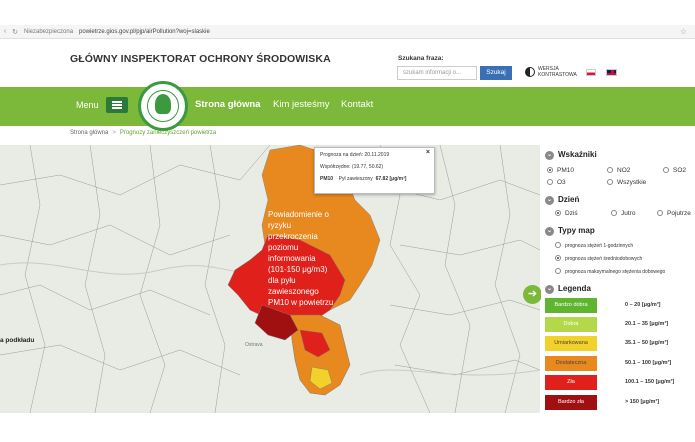  I want to click on legend-item: Umiarkowana 35.1 – 50 [μg/m³], so click(620, 343).